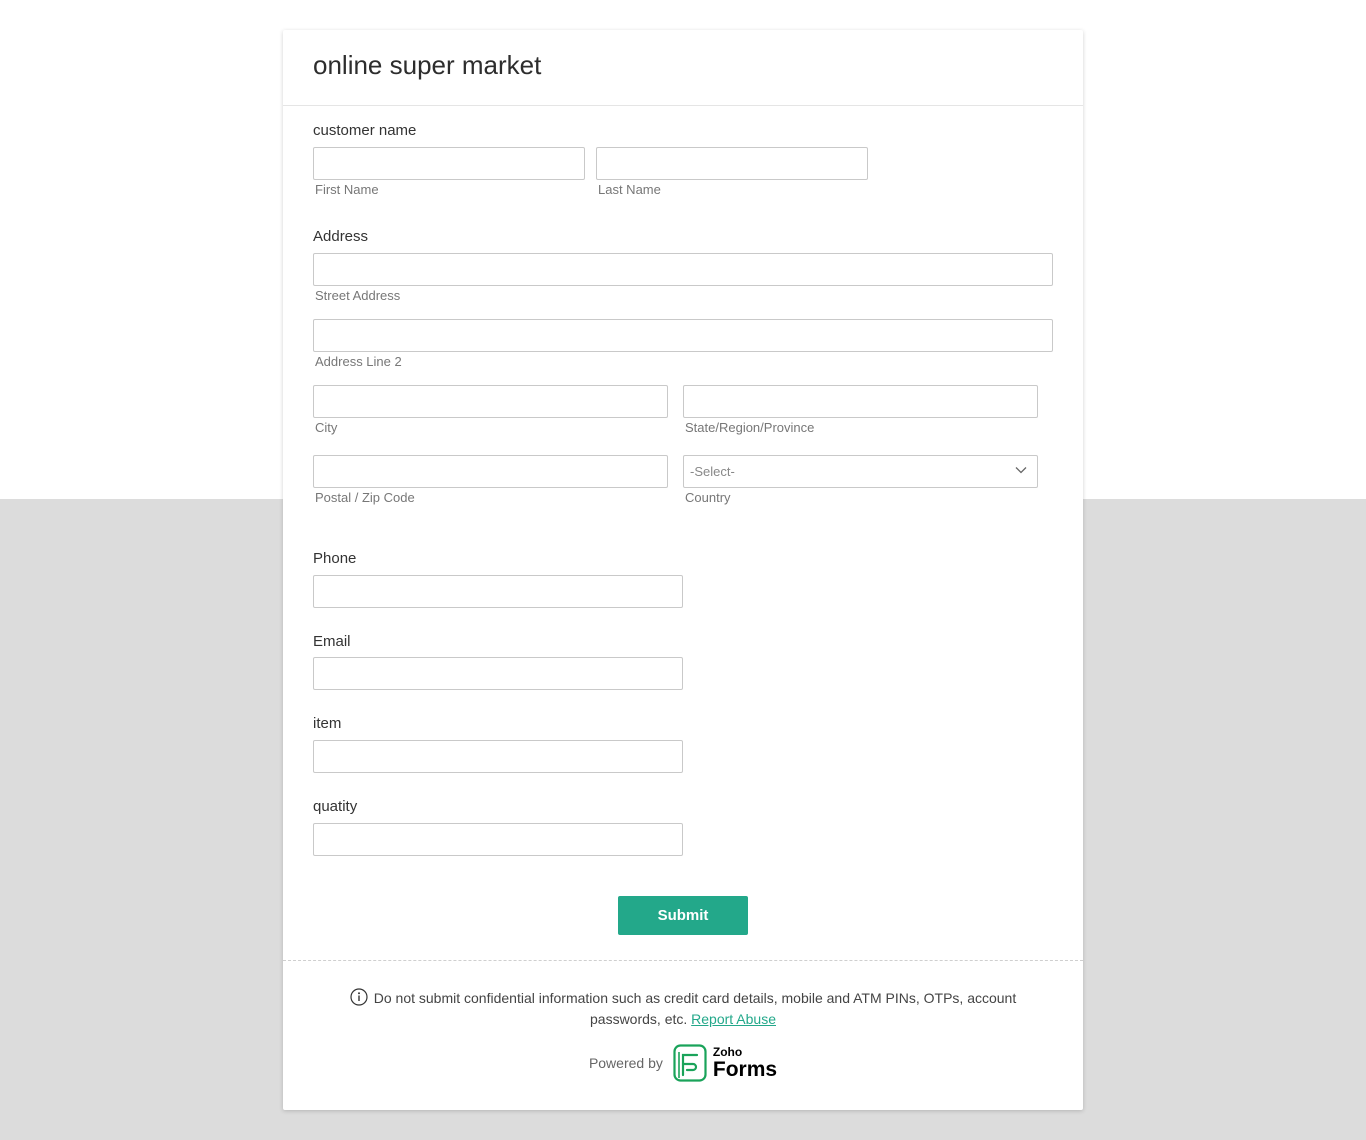 This screenshot has height=1140, width=1366. Describe the element at coordinates (490, 401) in the screenshot. I see `city-input` at that location.